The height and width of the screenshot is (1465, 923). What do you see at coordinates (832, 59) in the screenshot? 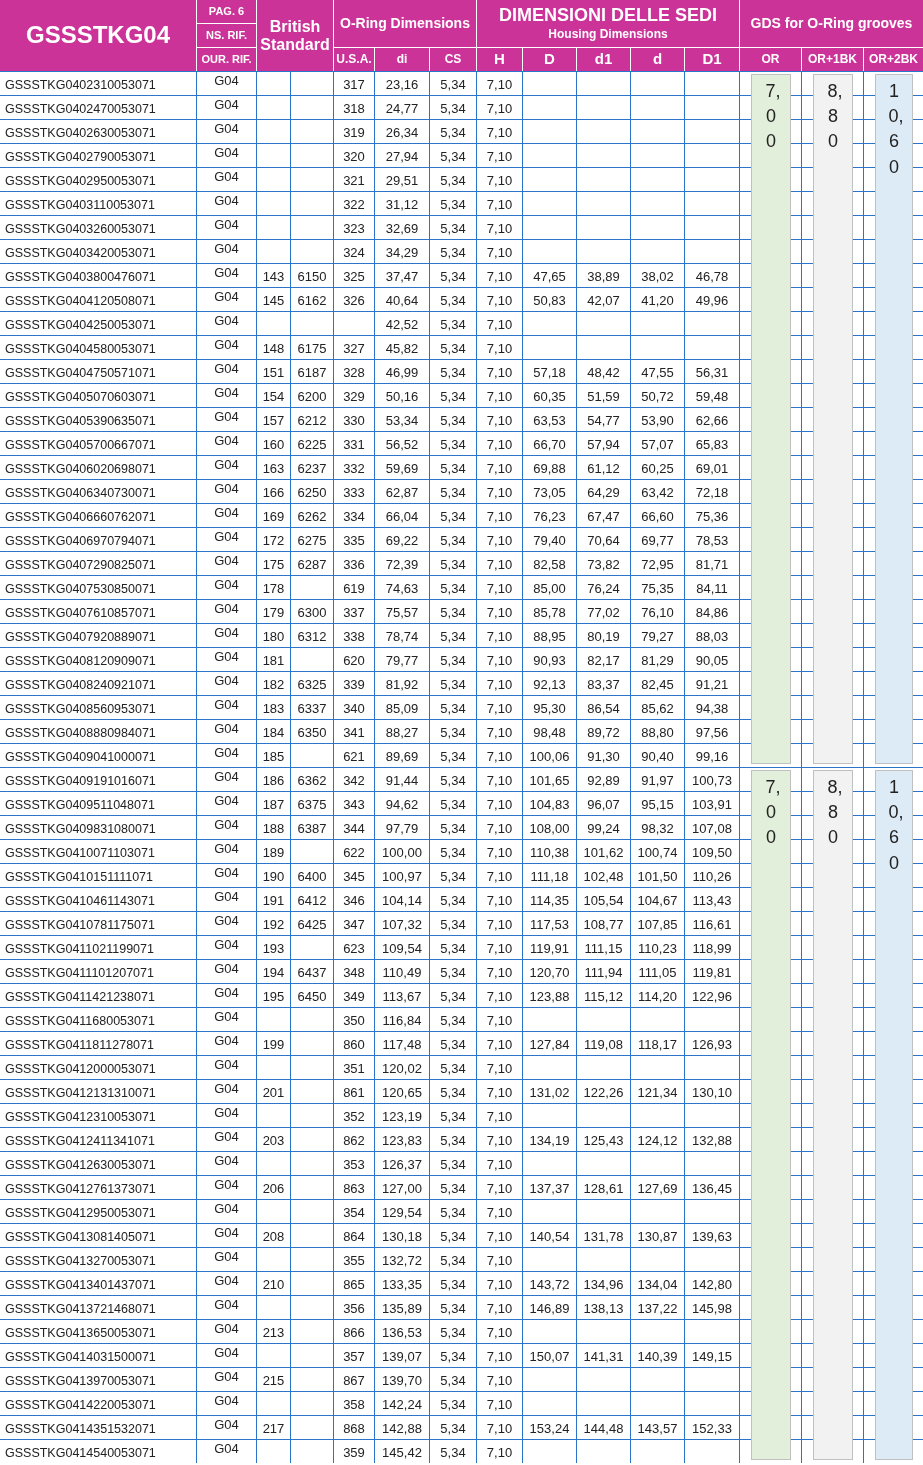
I see `column-header: OR+1BK` at bounding box center [832, 59].